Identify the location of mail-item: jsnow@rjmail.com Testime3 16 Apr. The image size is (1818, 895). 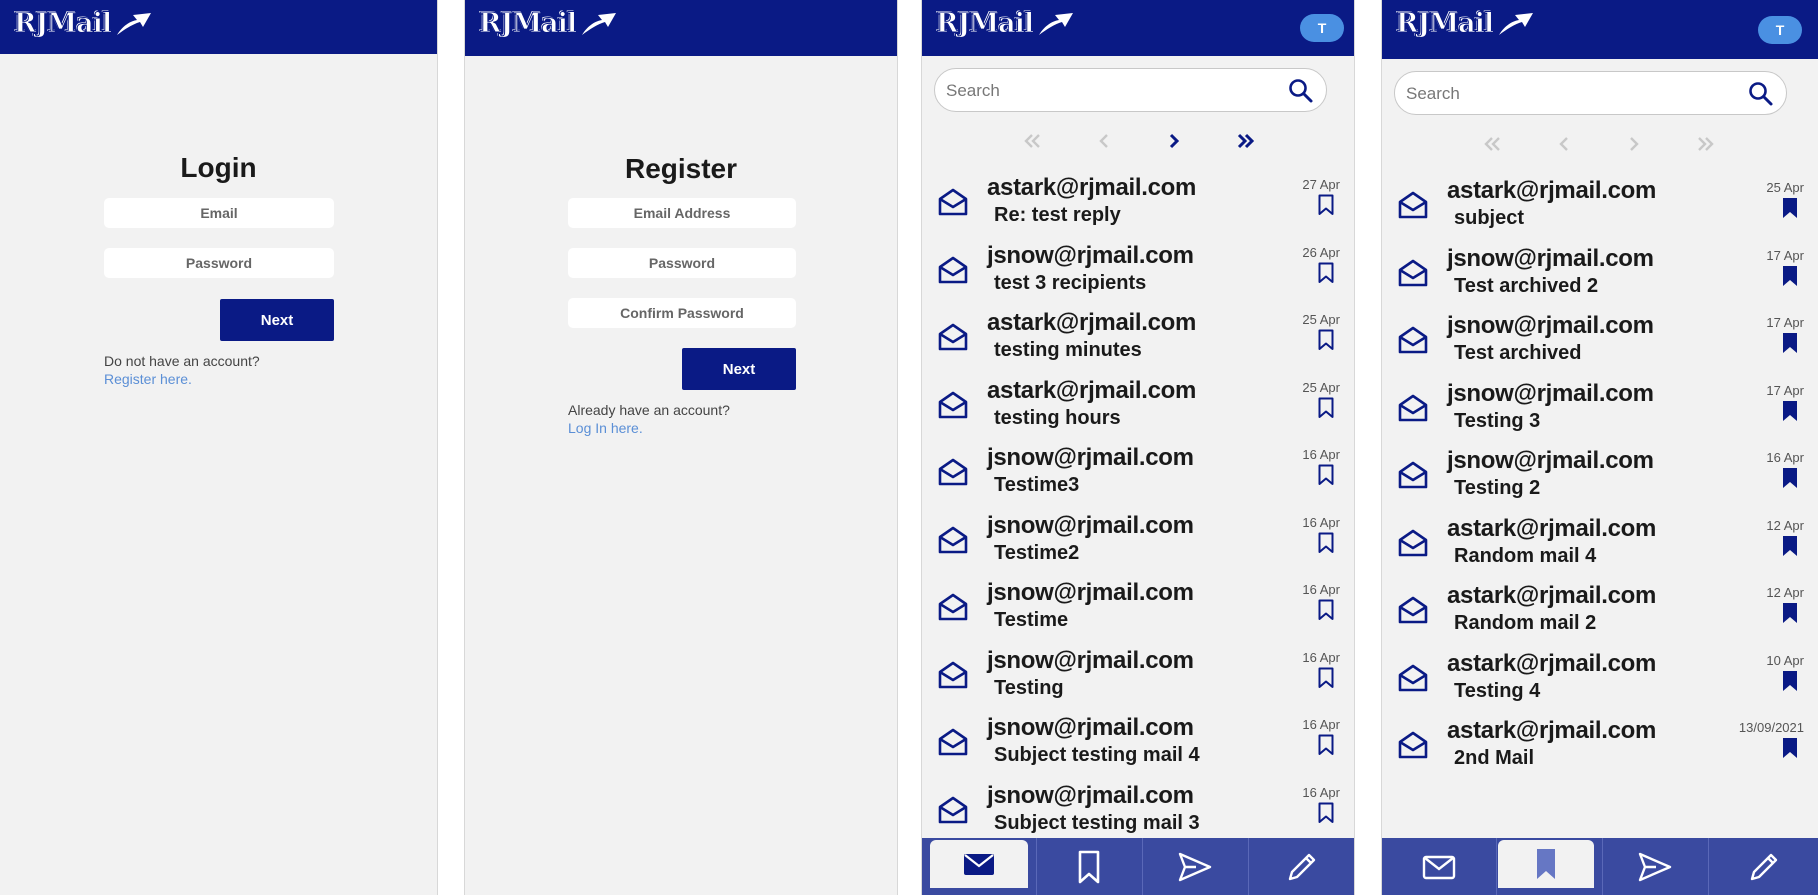
(1138, 478).